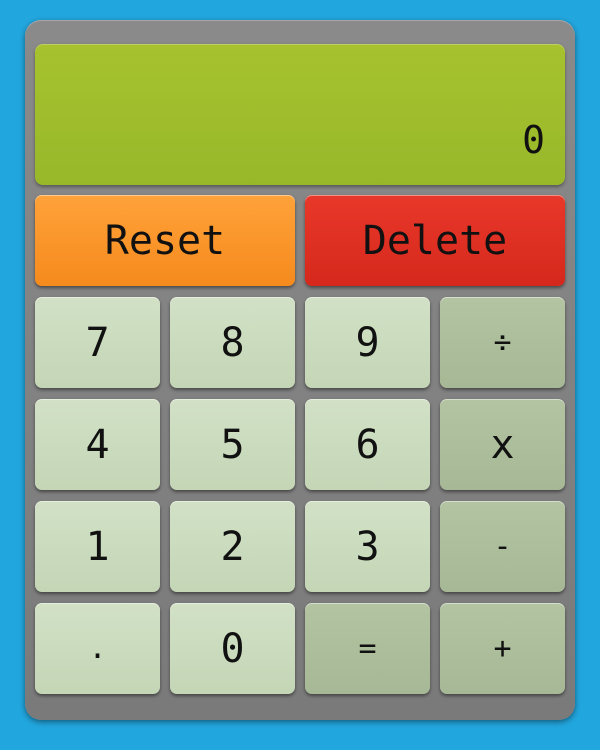  I want to click on display-value: 0, so click(533, 140).